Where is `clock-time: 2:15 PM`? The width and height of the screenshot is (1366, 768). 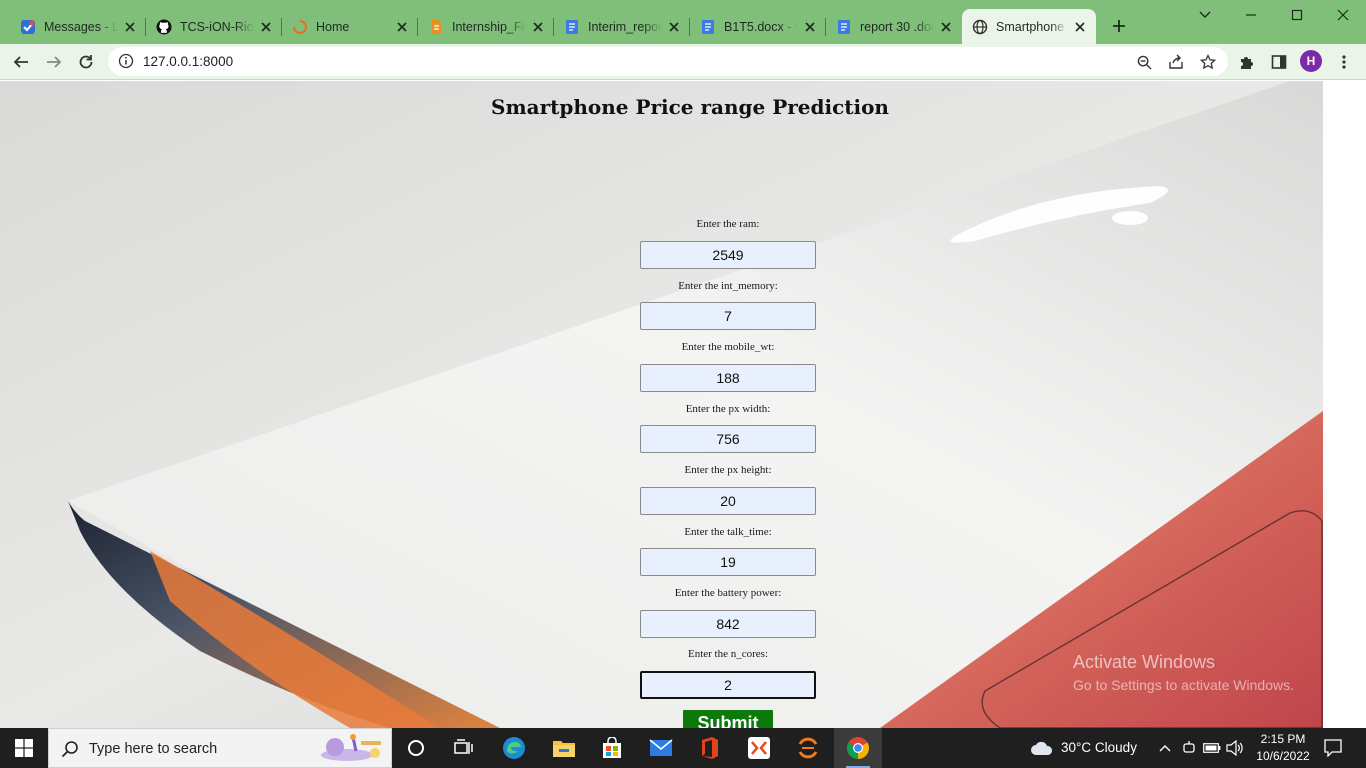 clock-time: 2:15 PM is located at coordinates (1283, 739).